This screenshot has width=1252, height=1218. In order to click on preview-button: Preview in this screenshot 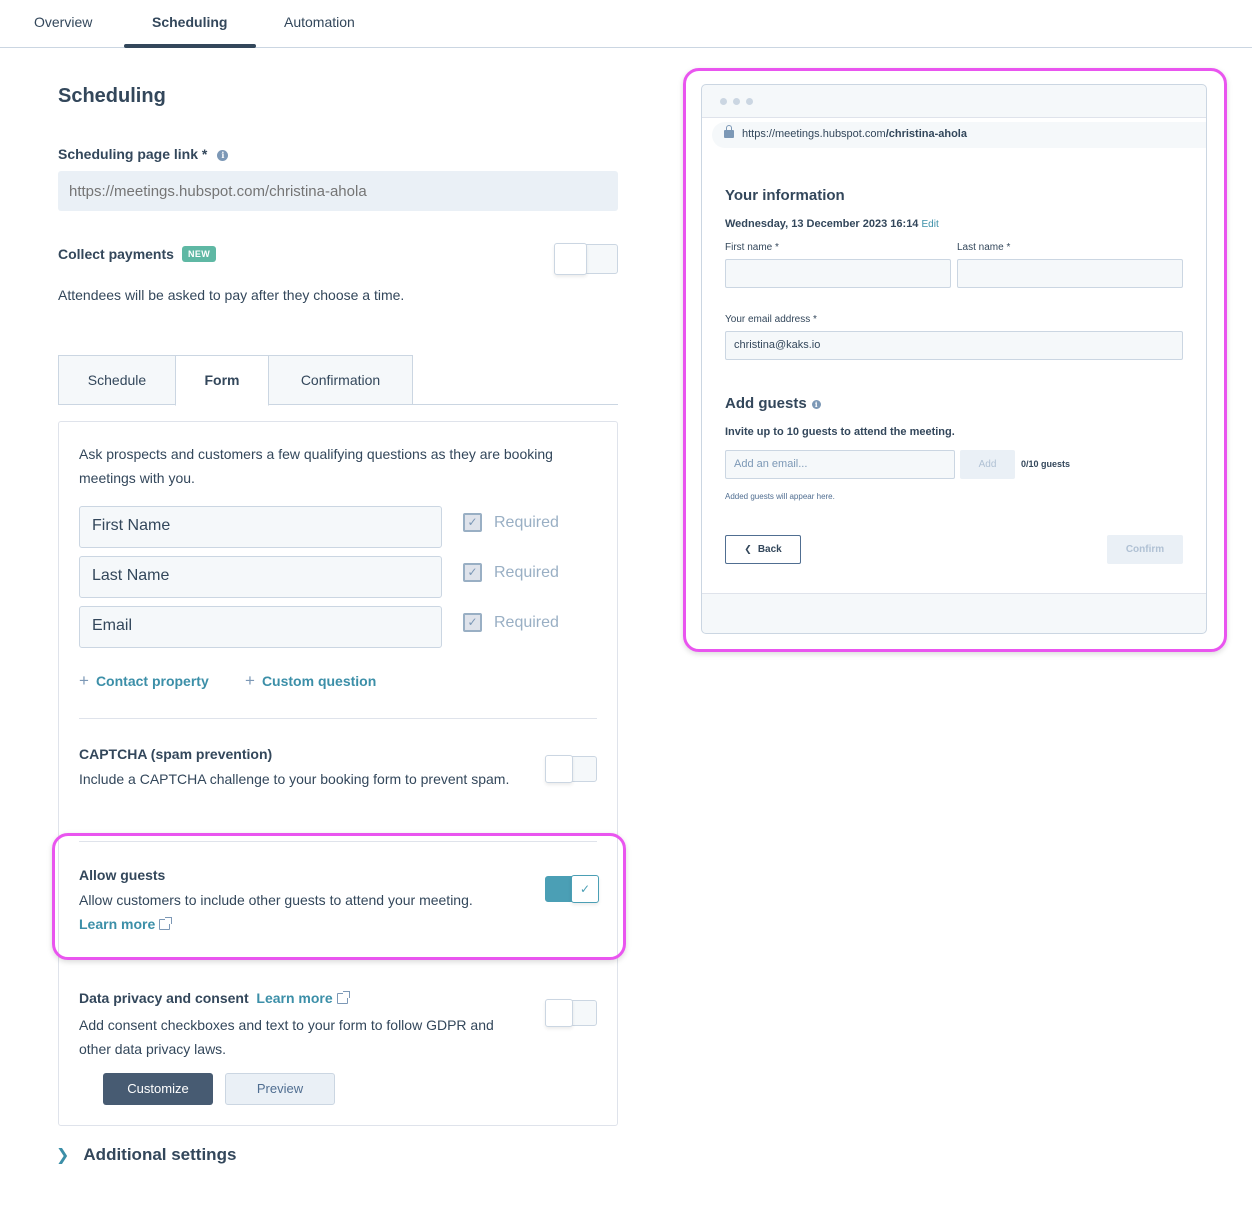, I will do `click(280, 1089)`.